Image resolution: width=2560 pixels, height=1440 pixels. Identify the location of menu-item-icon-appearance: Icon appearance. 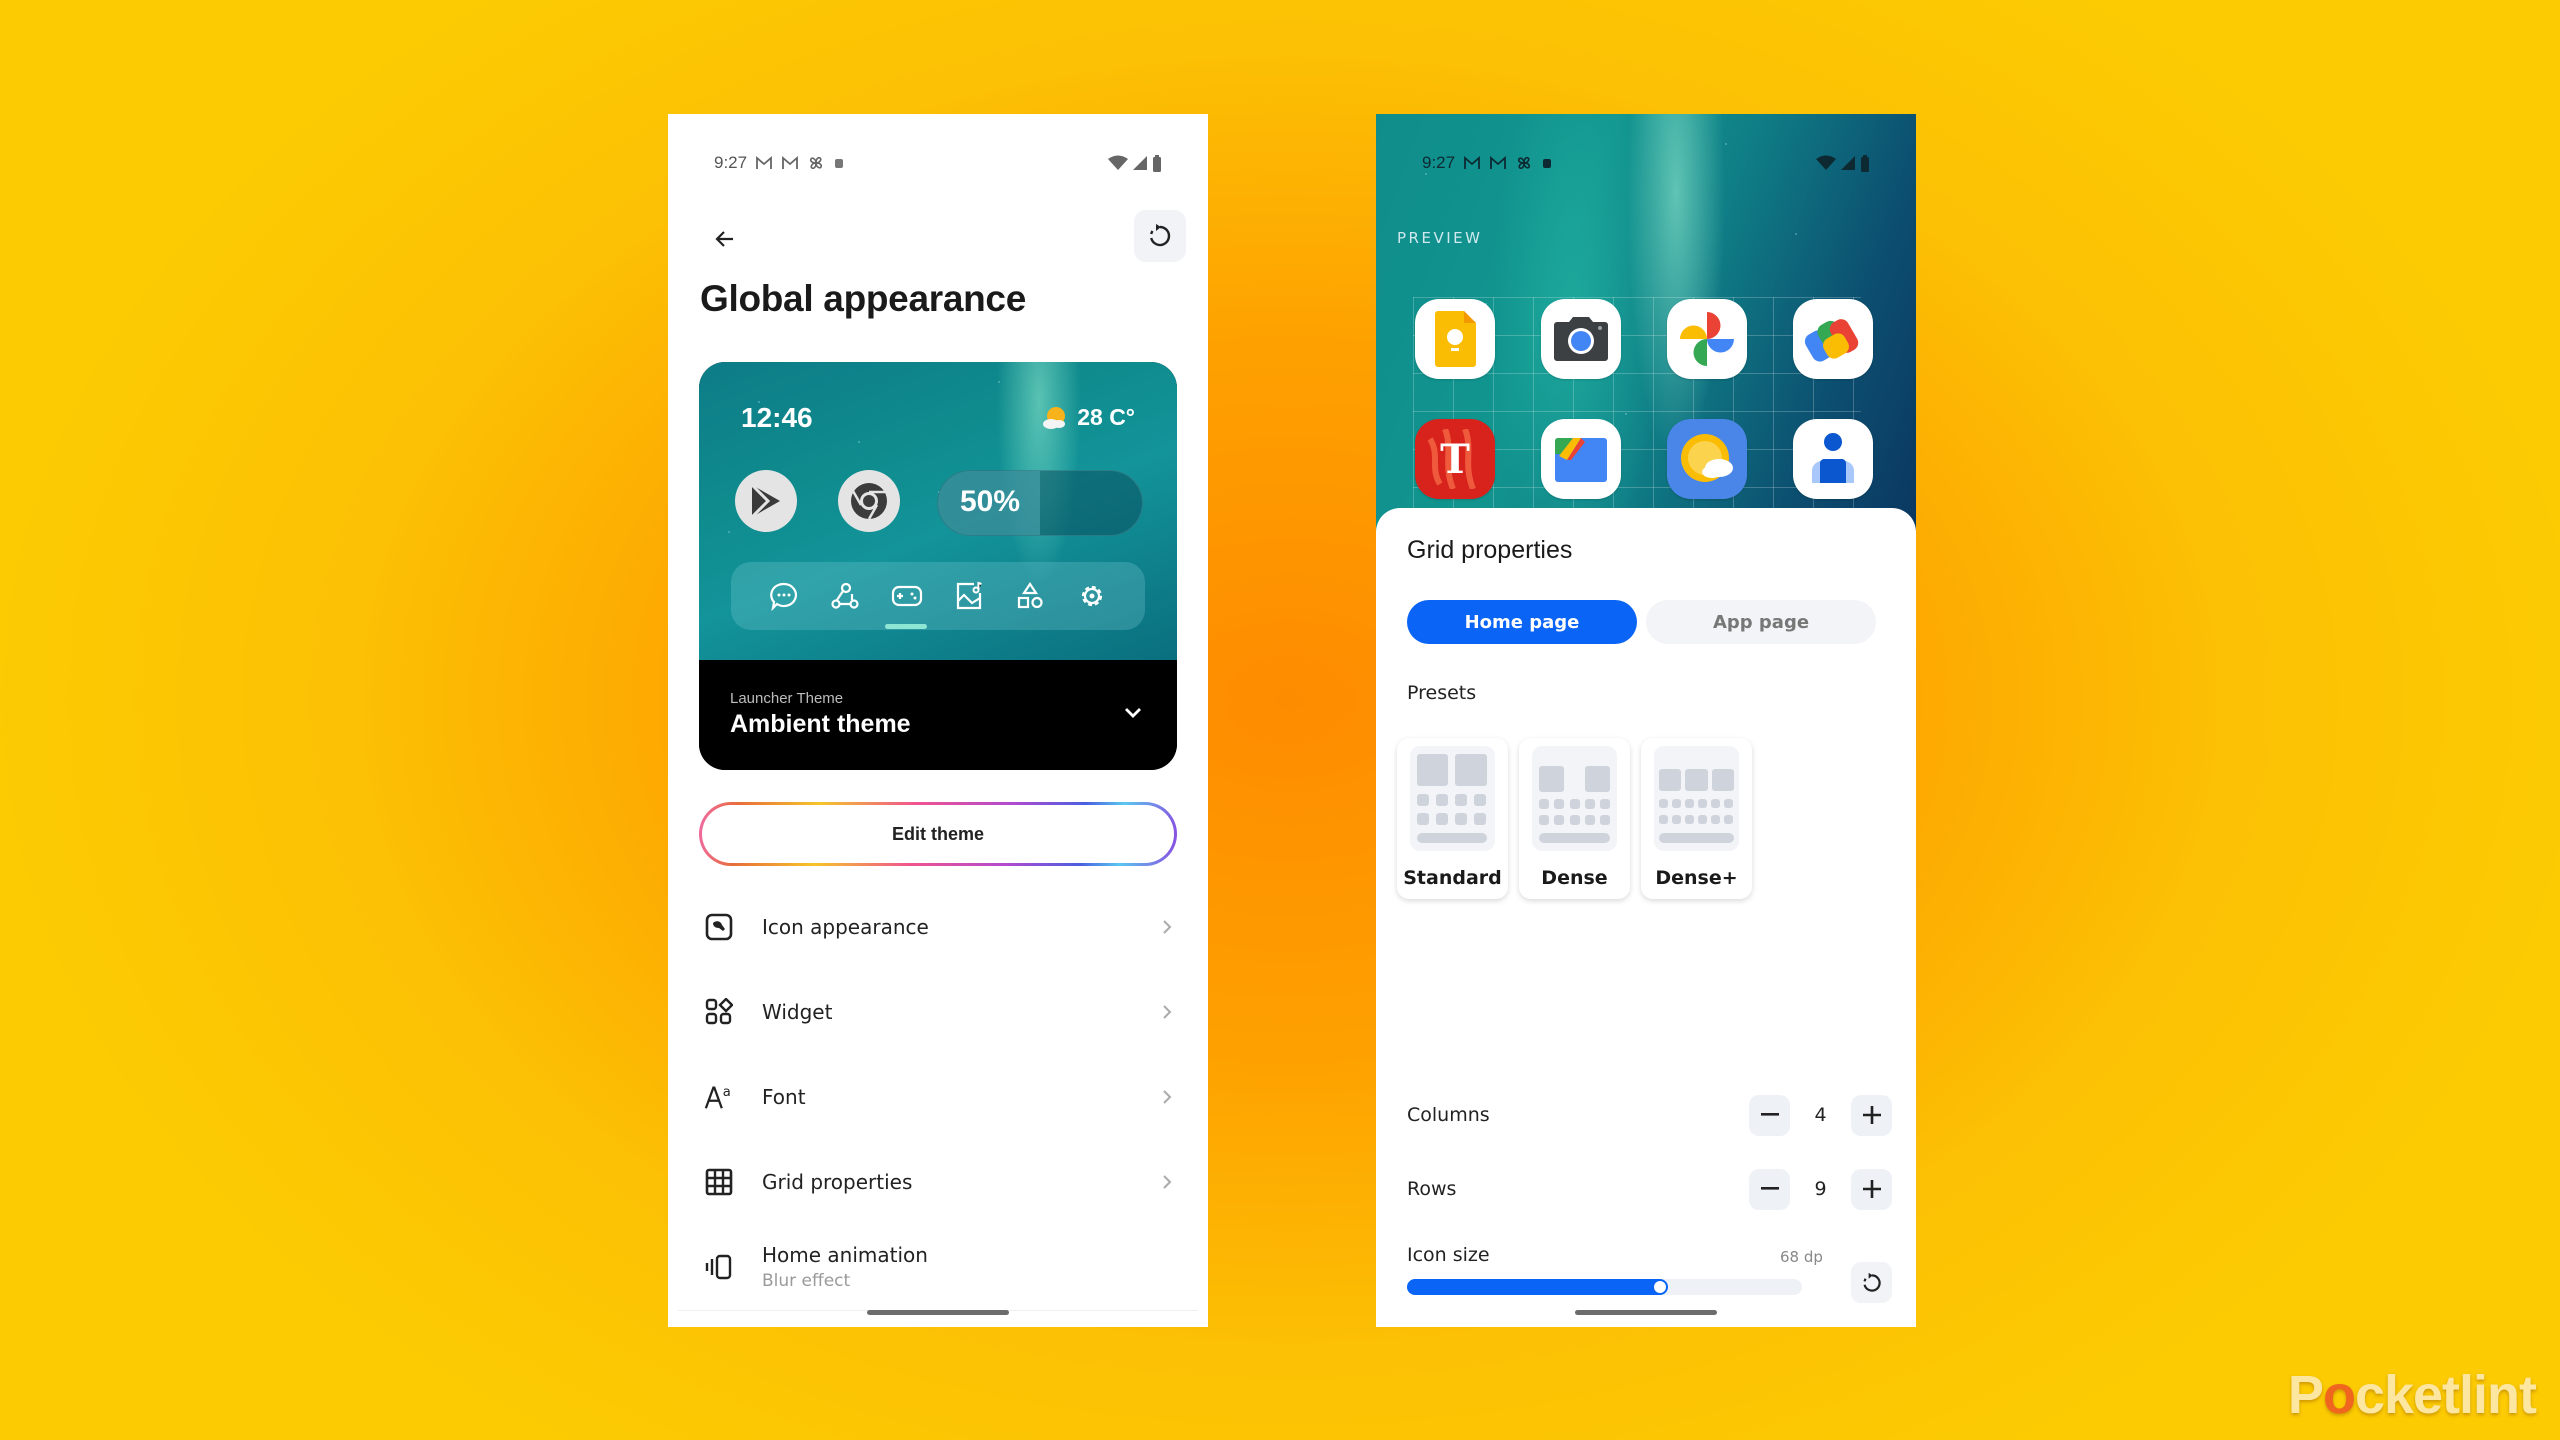
(938, 926).